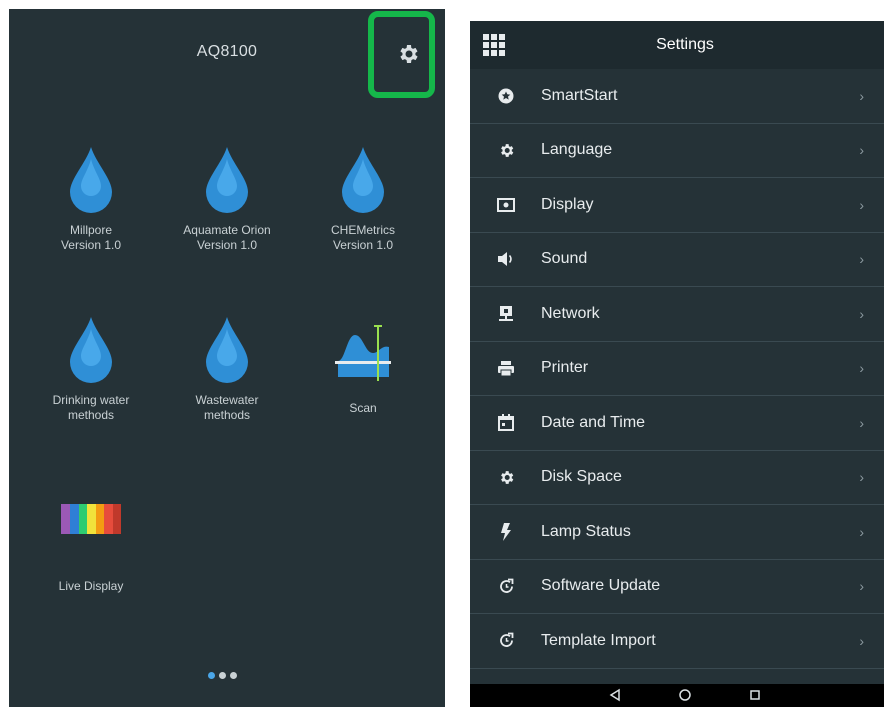 This screenshot has width=885, height=707. I want to click on app-aquamate-orion: Aquamate Orion Version 1.0, so click(227, 196).